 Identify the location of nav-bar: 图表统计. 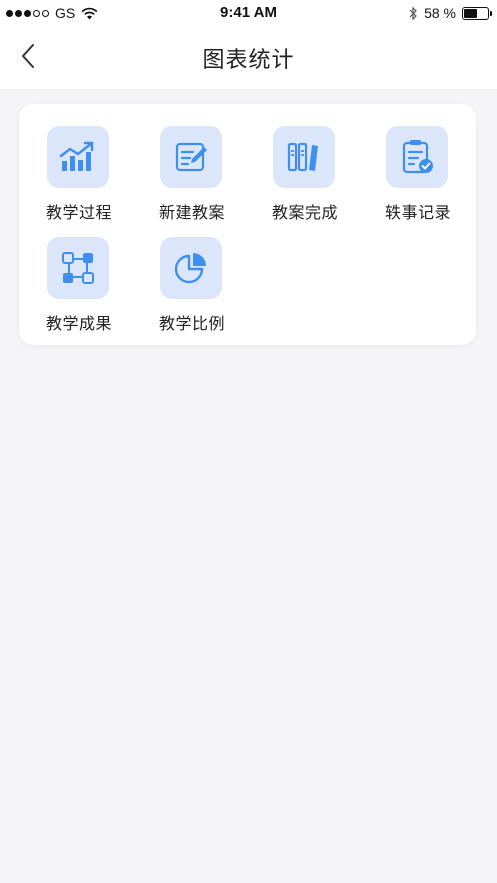
(248, 59).